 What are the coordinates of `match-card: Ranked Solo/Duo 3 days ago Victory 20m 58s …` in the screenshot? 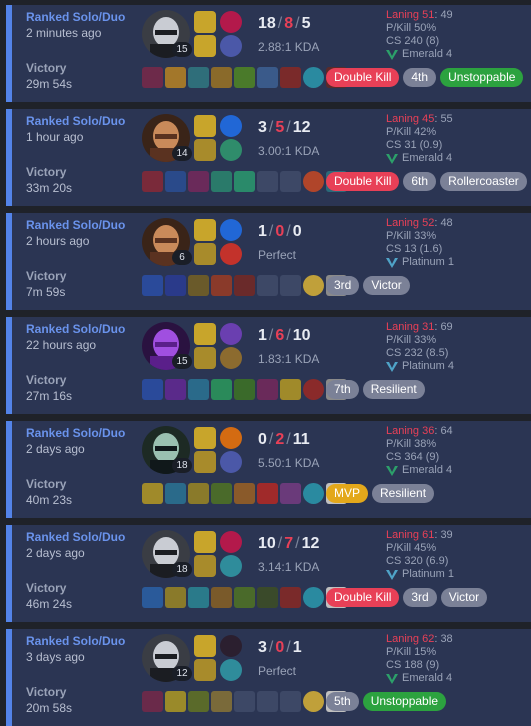 It's located at (268, 677).